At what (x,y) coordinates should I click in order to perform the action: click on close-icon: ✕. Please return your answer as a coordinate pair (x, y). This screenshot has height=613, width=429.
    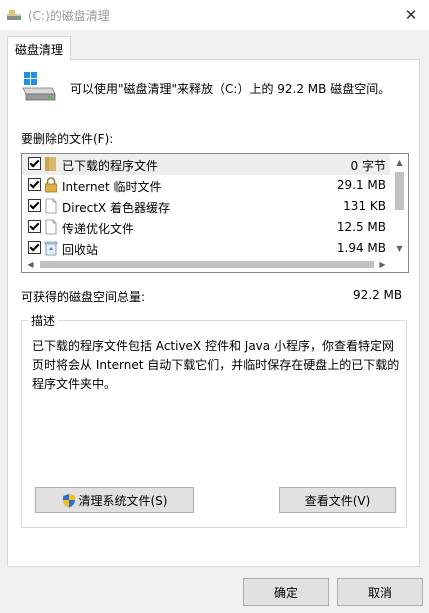
    Looking at the image, I should click on (411, 15).